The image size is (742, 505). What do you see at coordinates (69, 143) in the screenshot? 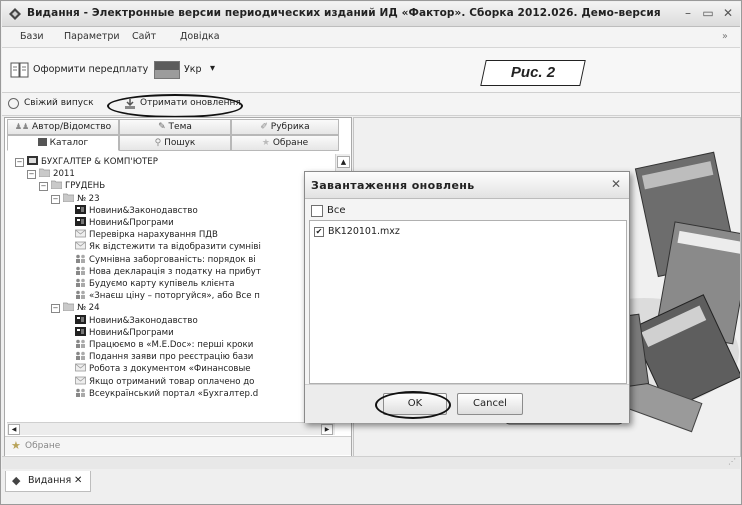
I see `tab-catalog-label: Каталог` at bounding box center [69, 143].